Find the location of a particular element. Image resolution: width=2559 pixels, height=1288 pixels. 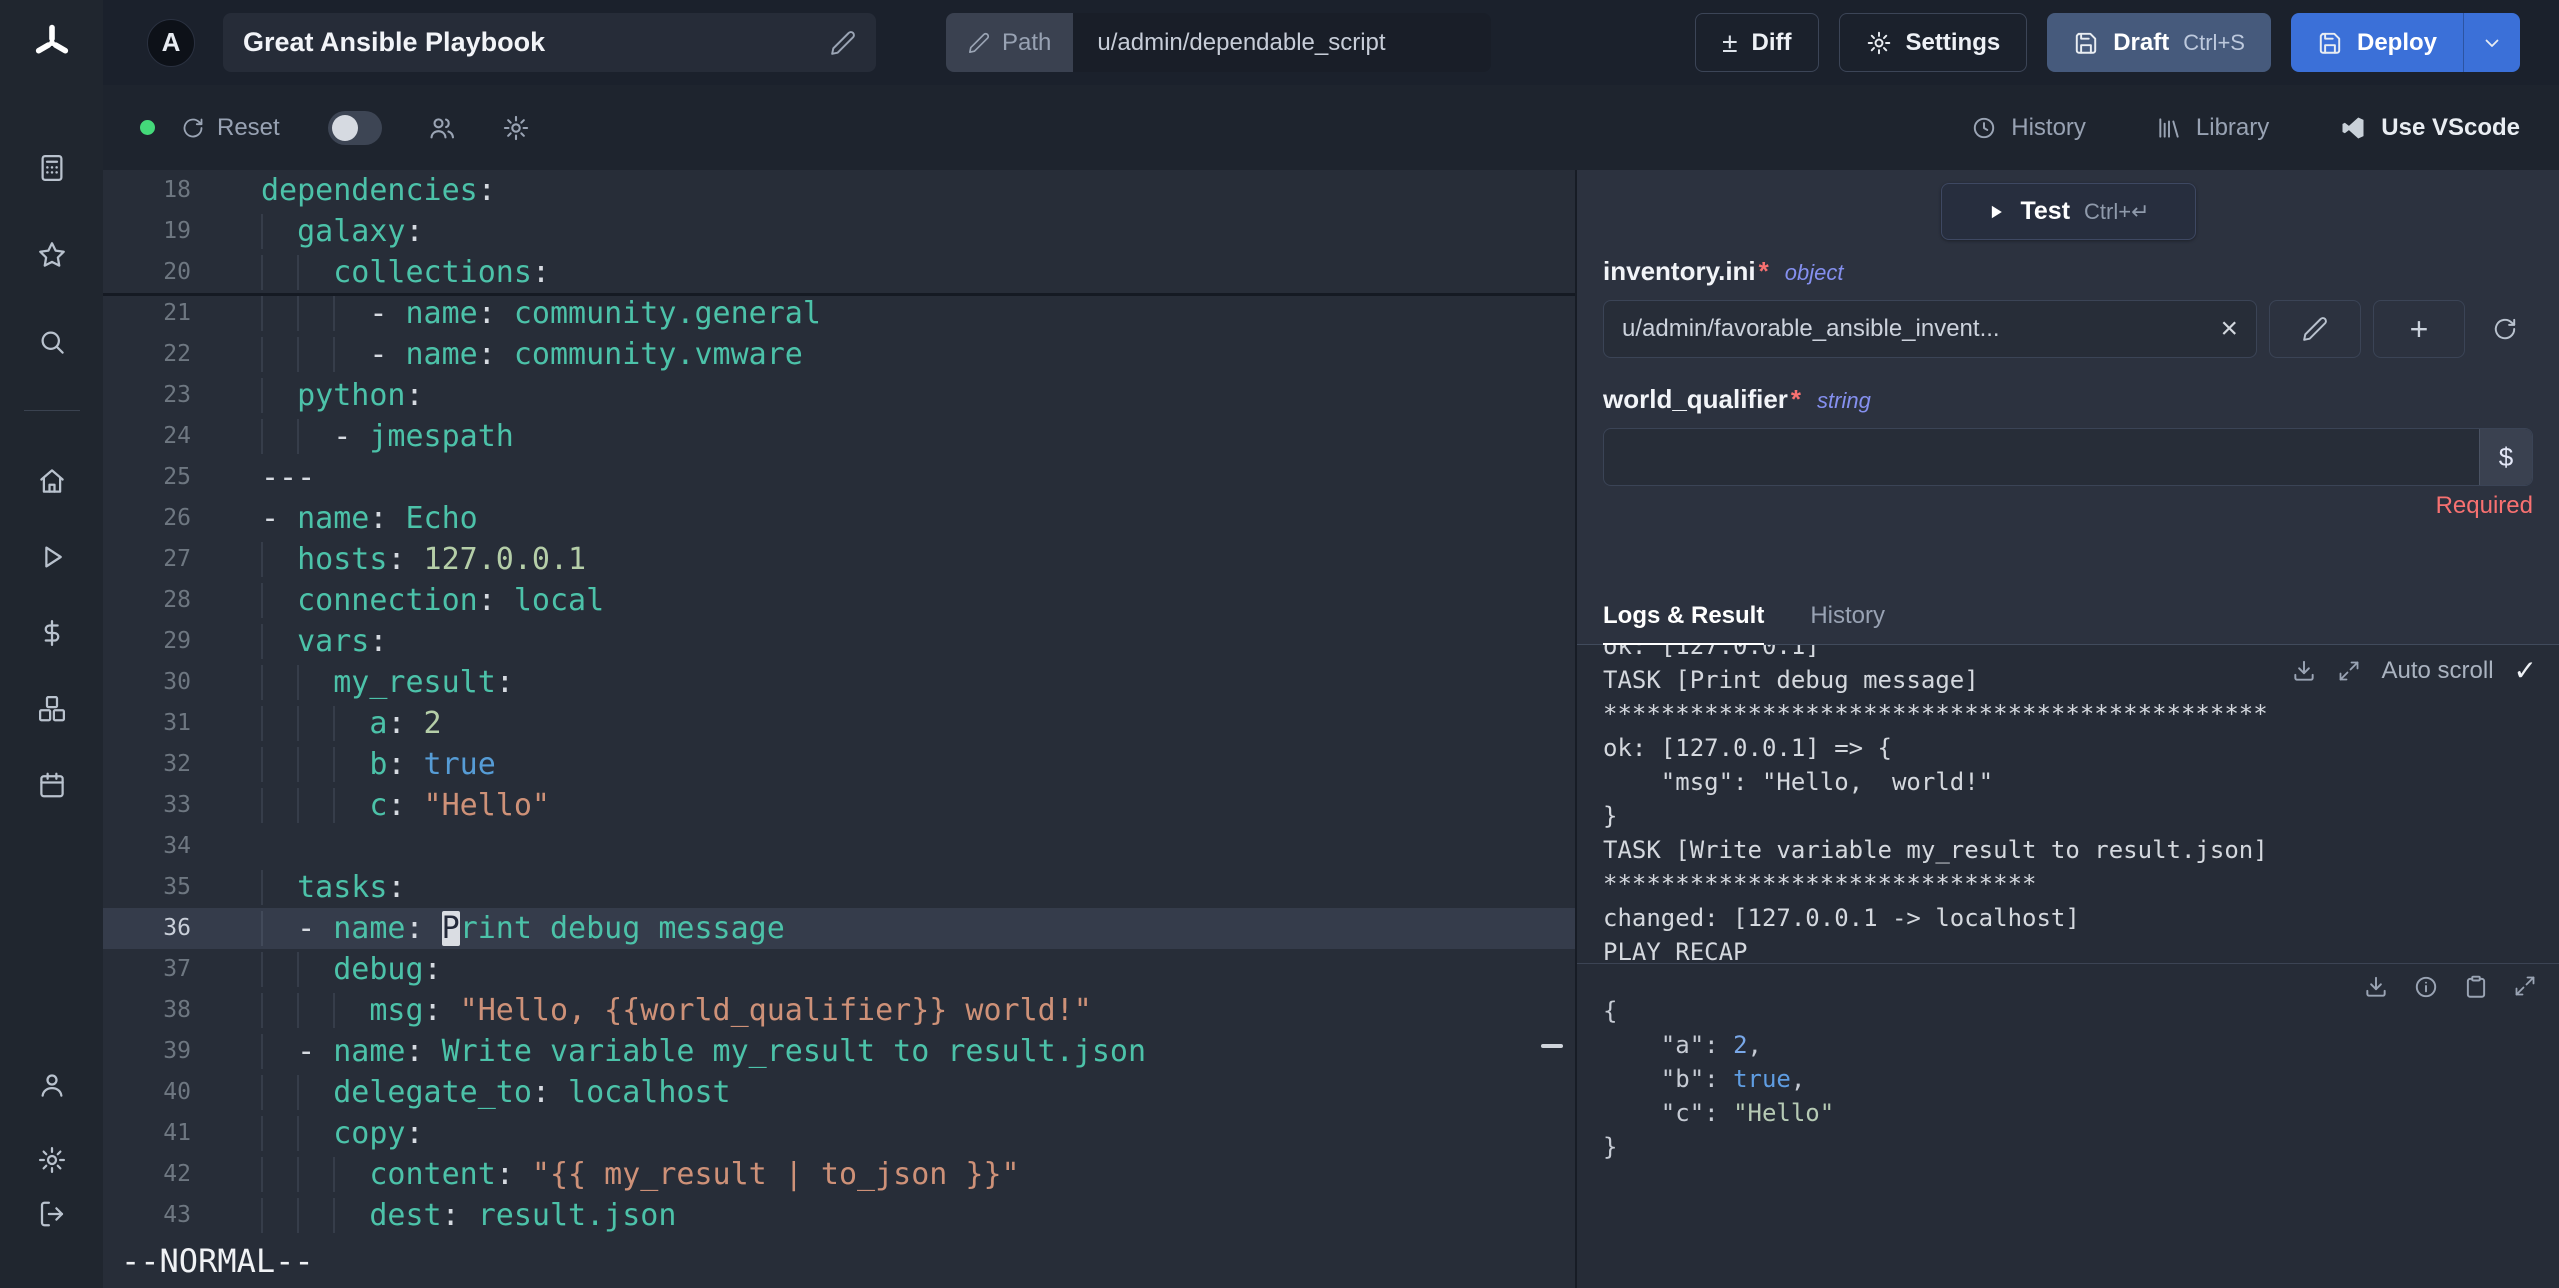

left-sidebar is located at coordinates (51, 644).